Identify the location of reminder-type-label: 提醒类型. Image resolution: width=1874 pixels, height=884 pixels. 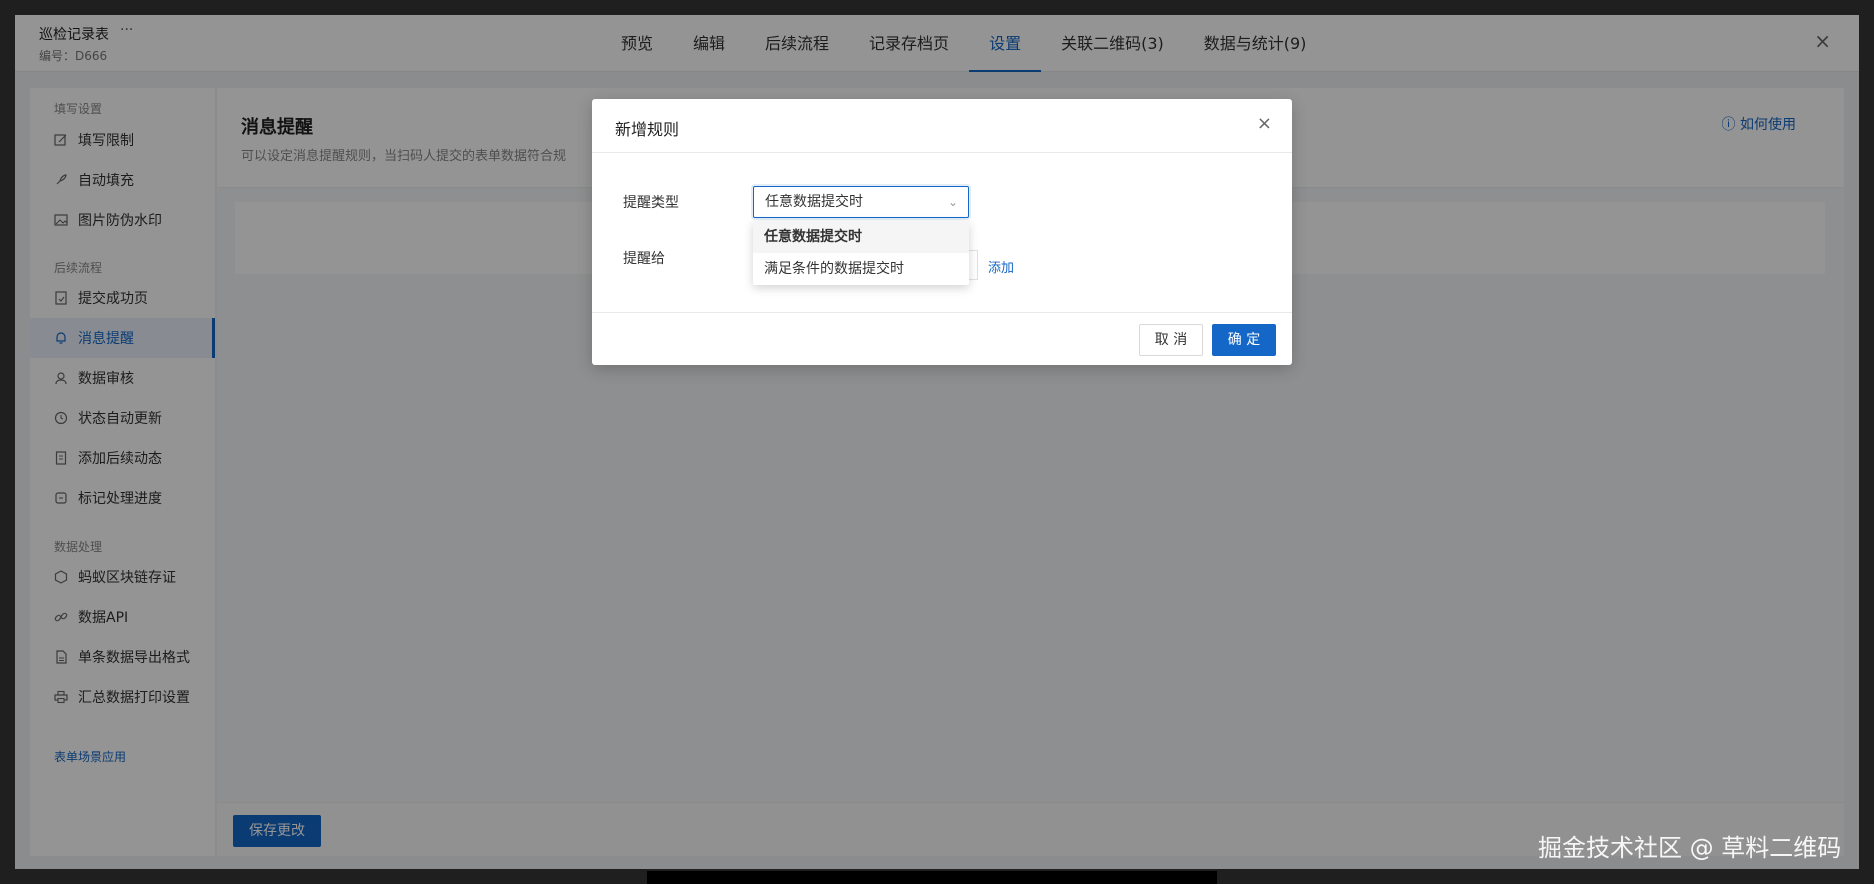
(651, 203).